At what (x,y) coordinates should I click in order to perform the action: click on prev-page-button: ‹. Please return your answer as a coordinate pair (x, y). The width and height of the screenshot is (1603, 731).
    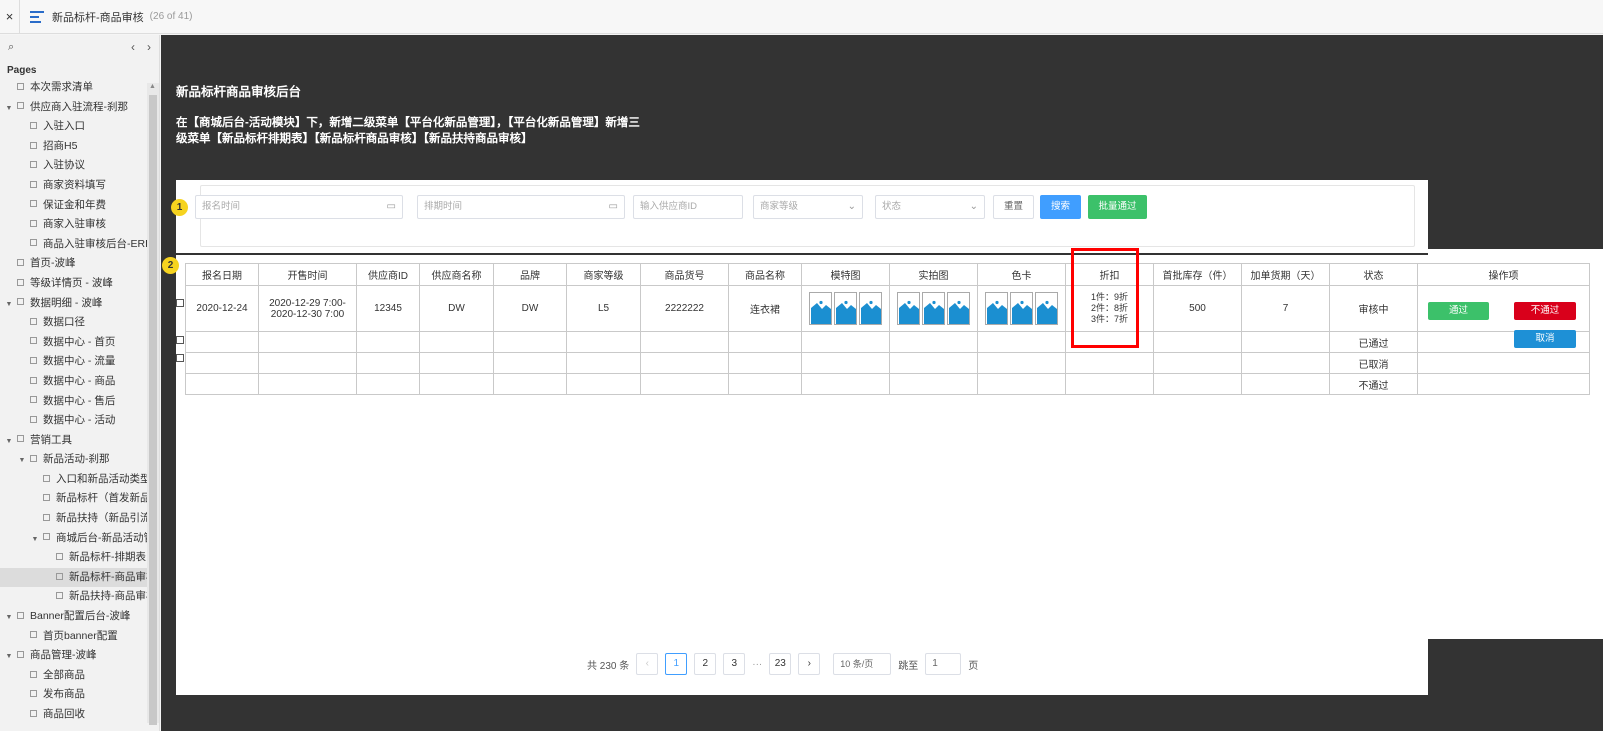
    Looking at the image, I should click on (647, 664).